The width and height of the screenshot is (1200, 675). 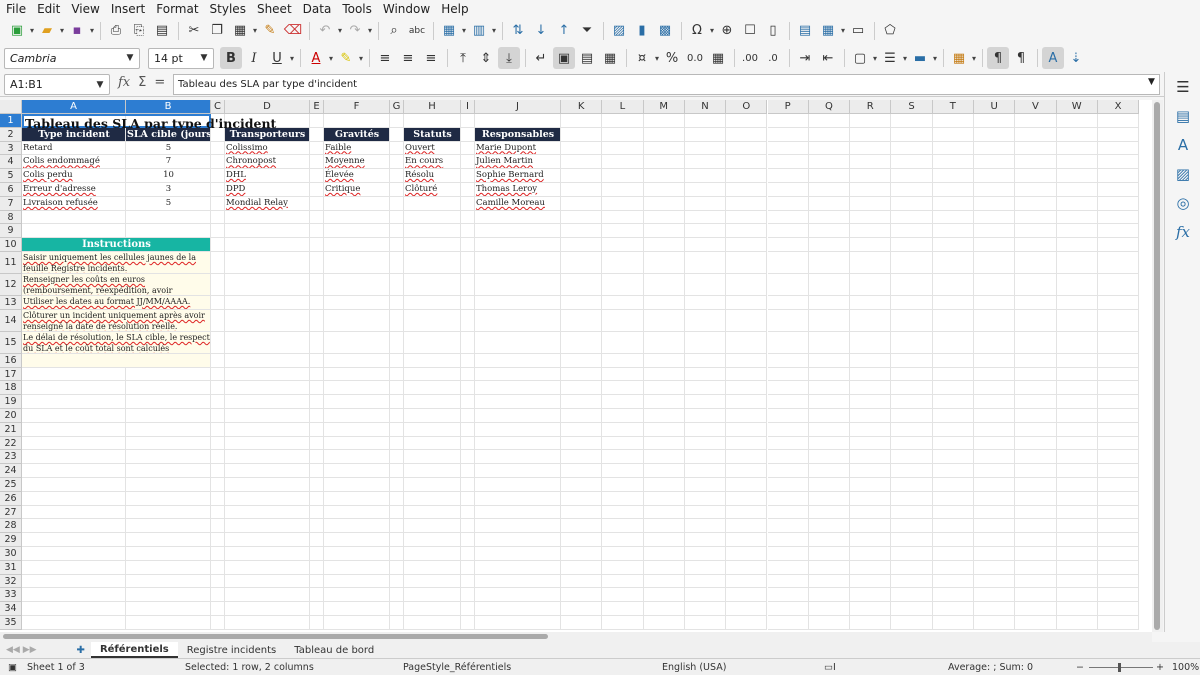 I want to click on row-header-15: 15, so click(x=11, y=342).